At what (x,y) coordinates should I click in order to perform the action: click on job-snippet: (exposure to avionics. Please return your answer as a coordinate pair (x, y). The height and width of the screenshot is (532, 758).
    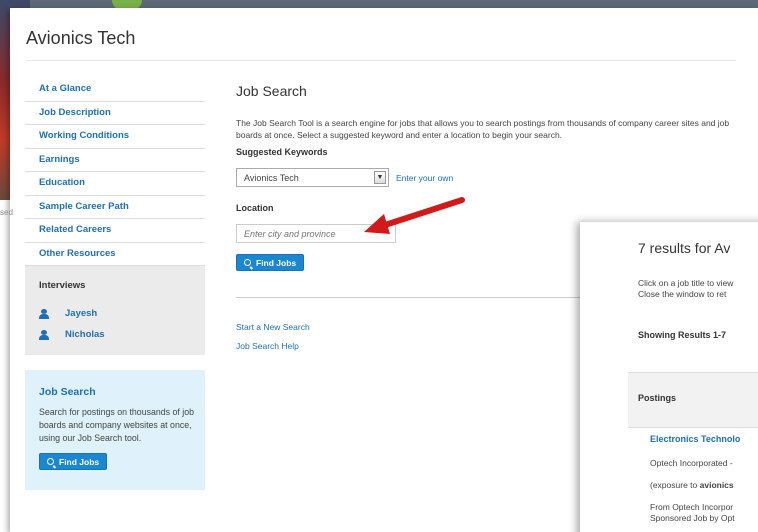
    Looking at the image, I should click on (692, 485).